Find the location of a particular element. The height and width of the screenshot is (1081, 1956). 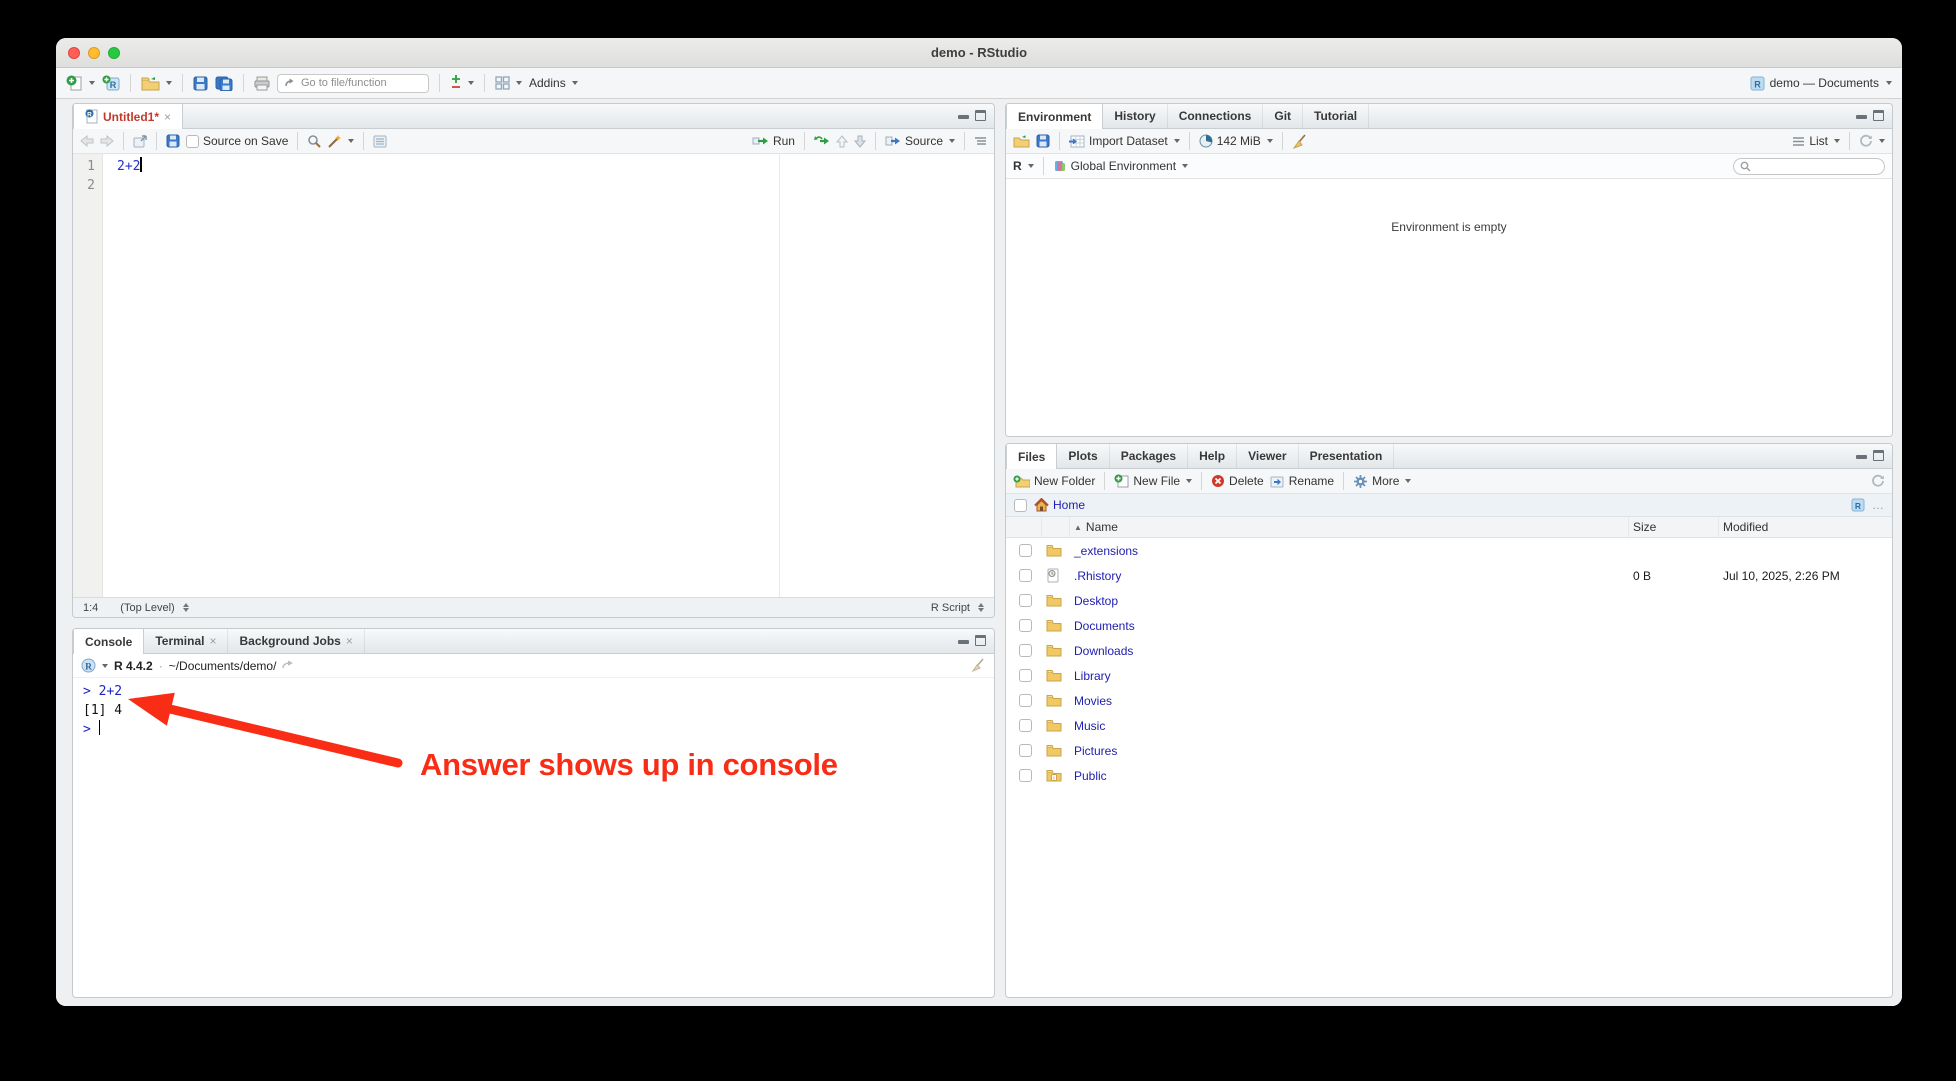

r-version-menu: R is located at coordinates (94, 665).